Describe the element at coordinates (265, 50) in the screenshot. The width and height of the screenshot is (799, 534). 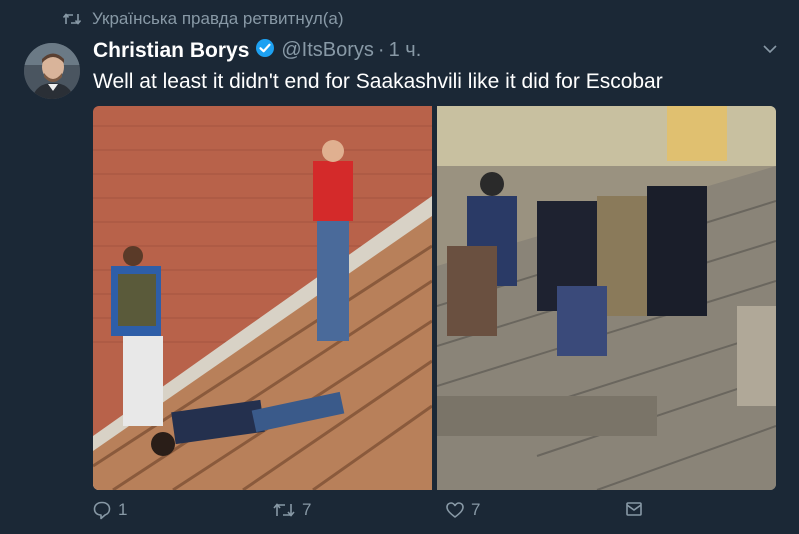
I see `verified-badge-icon` at that location.